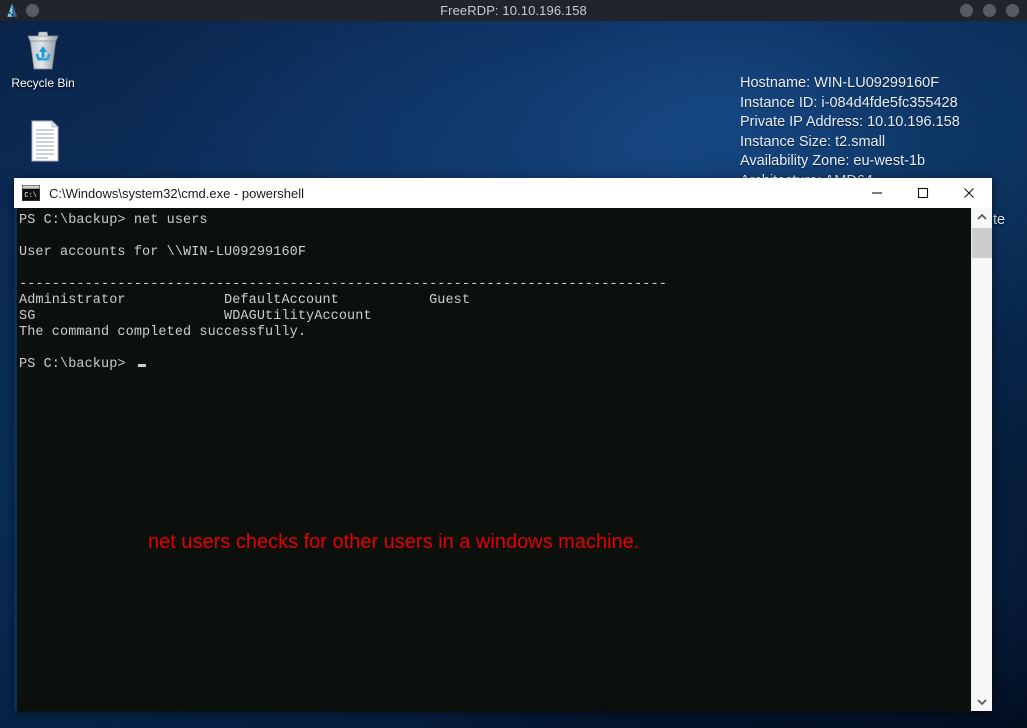  I want to click on maximize-dot-button, so click(989, 10).